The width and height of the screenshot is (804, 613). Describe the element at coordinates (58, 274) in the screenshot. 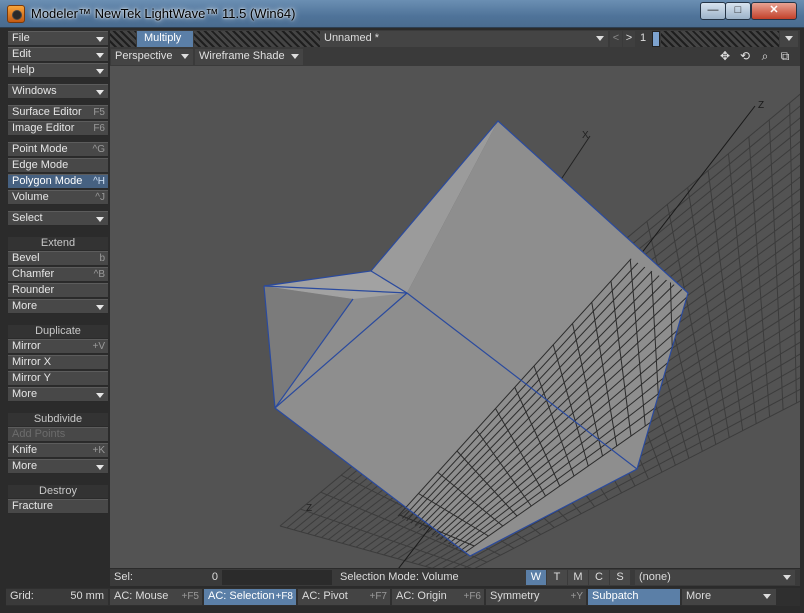

I see `chamfer-button: Chamfer ^B` at that location.